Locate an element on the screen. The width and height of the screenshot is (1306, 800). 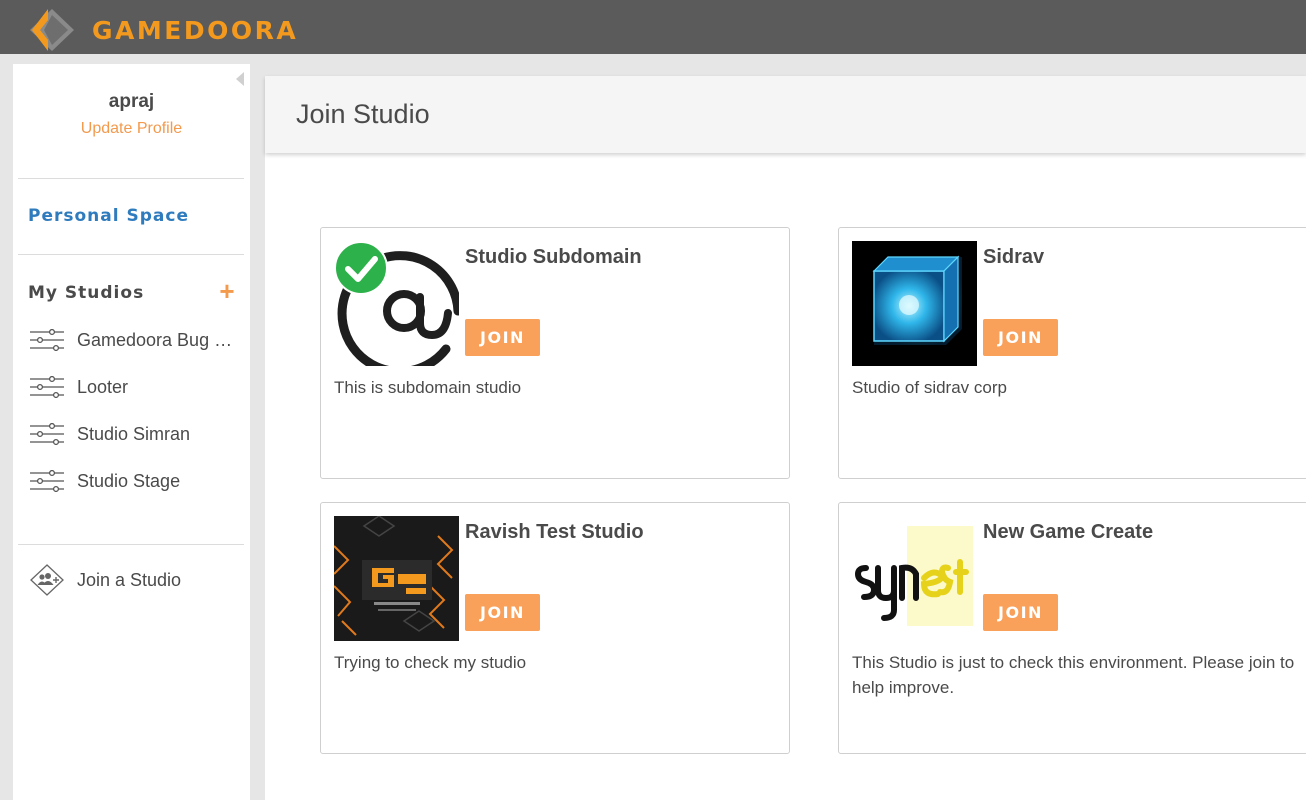
join-a-studio-link: Join a Studio is located at coordinates (132, 580).